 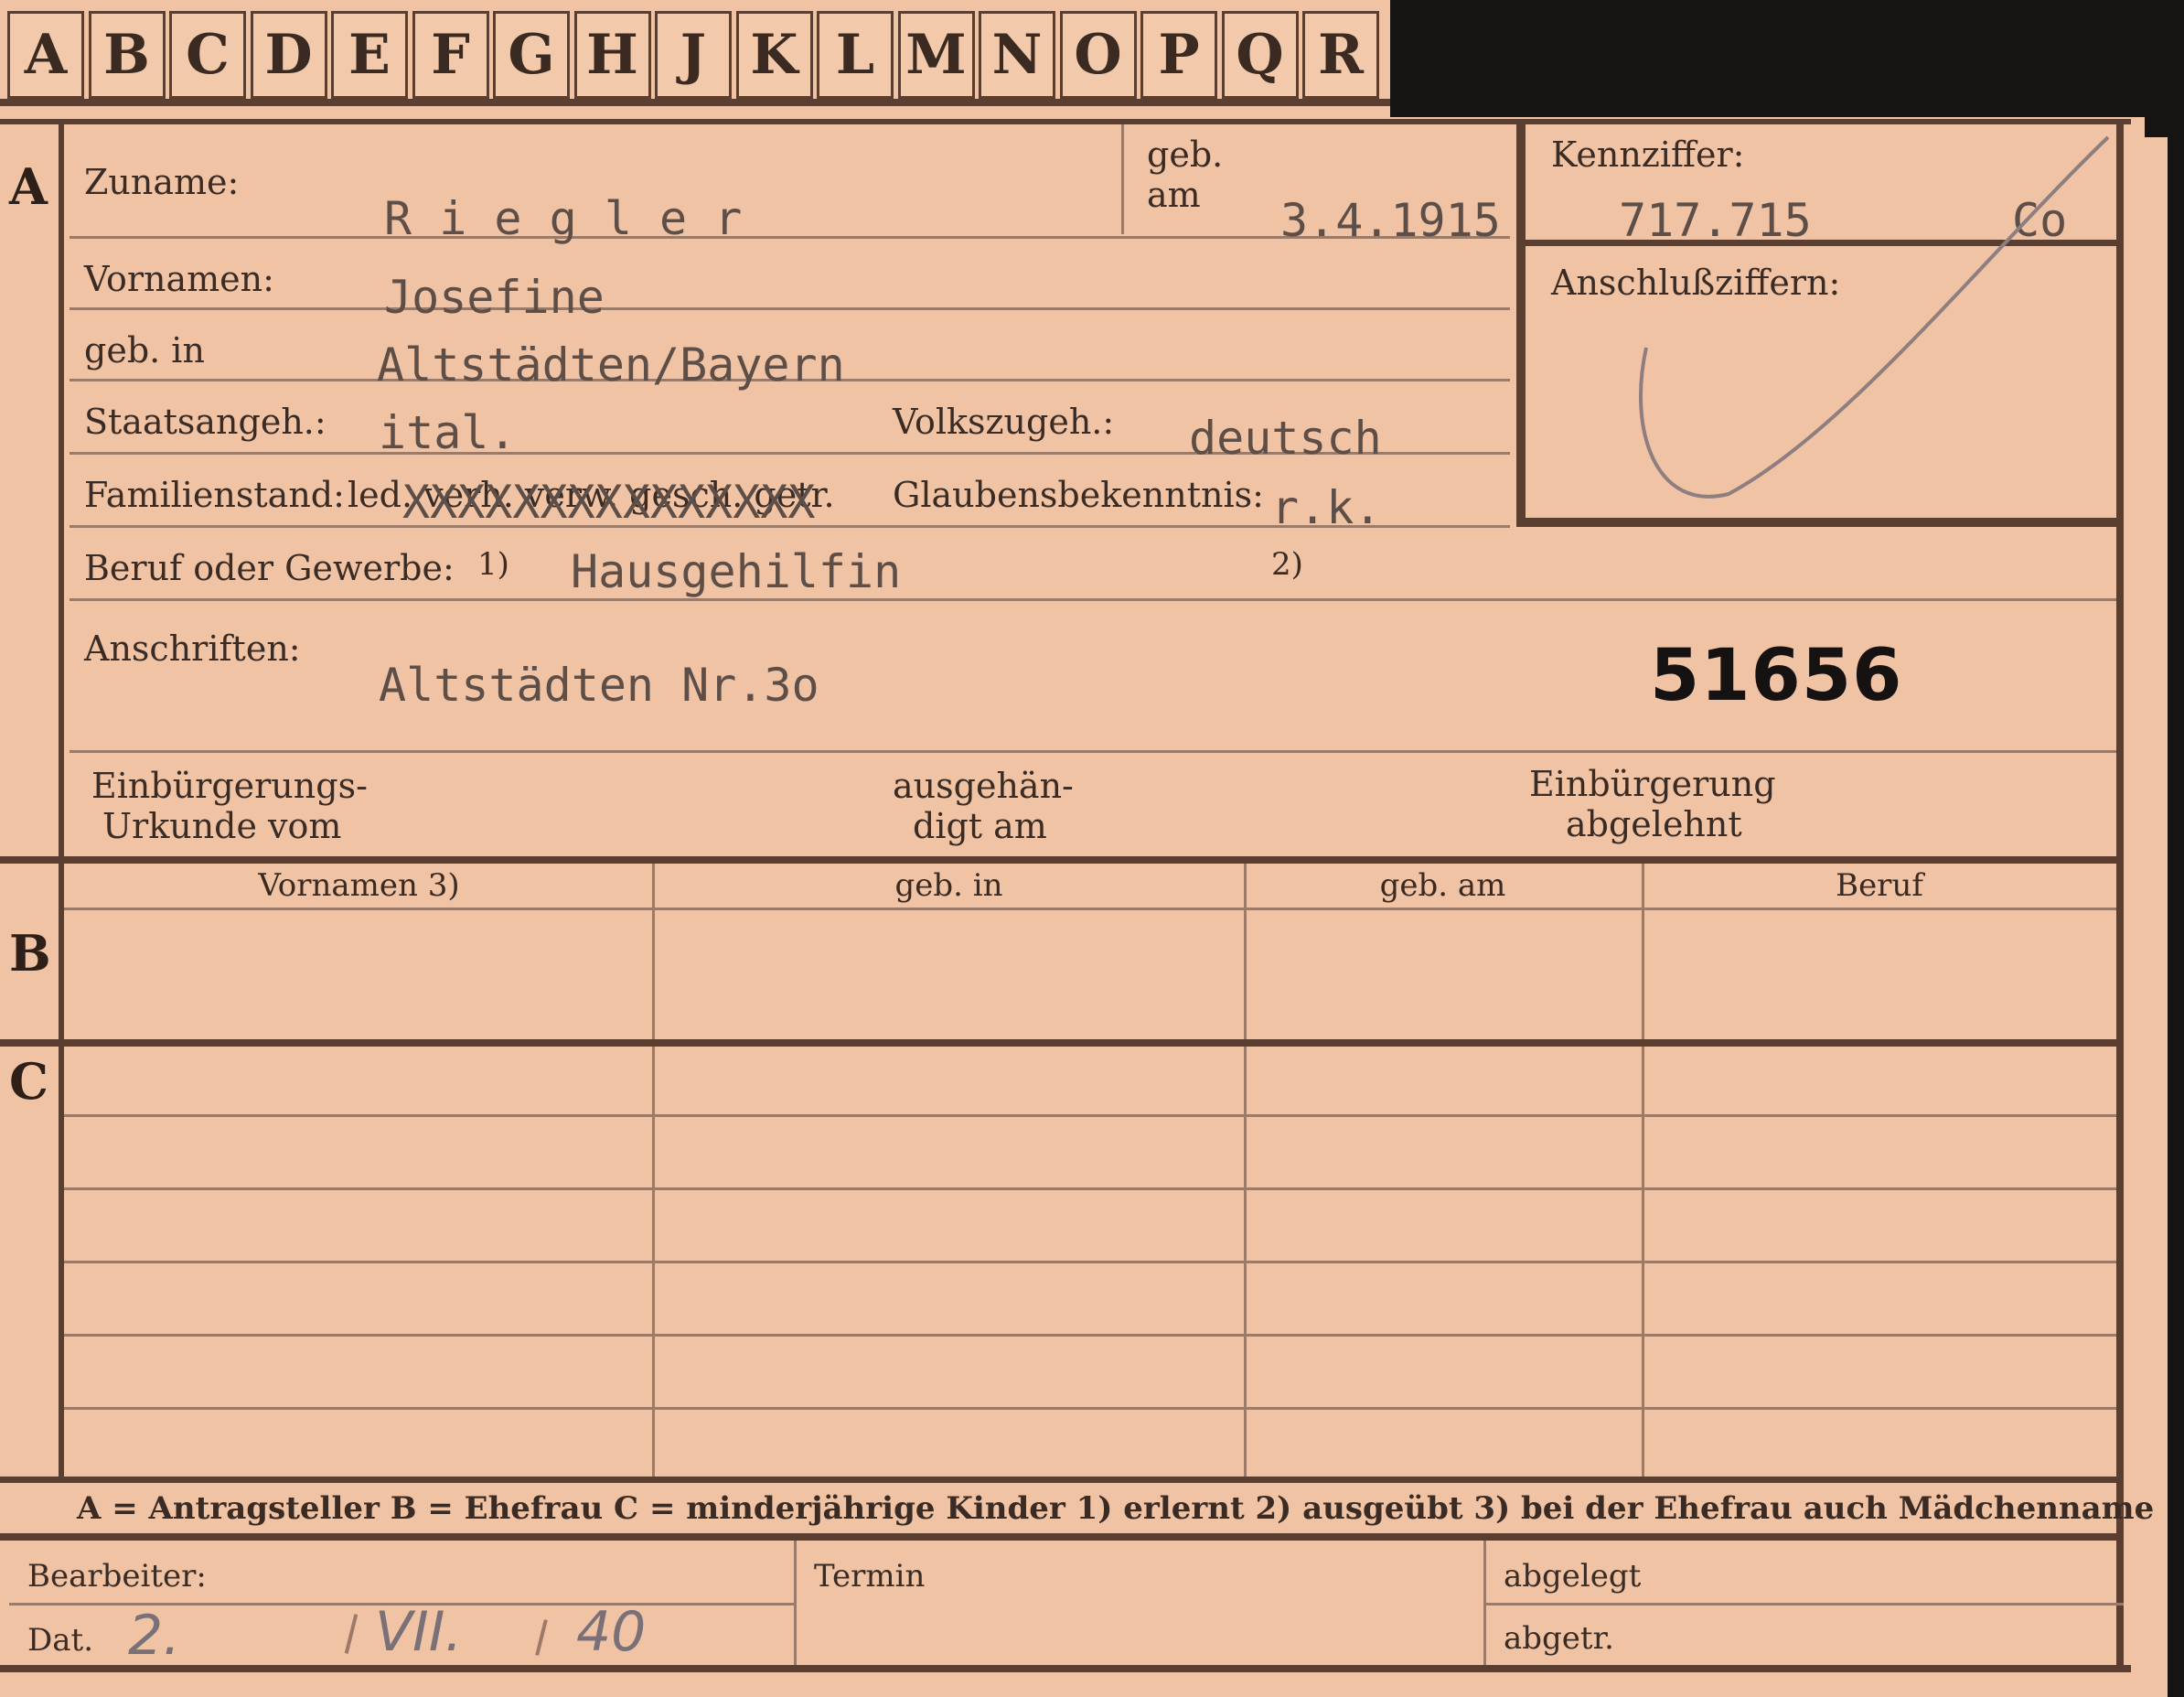 I want to click on geb-in-label: geb. in, so click(x=144, y=350).